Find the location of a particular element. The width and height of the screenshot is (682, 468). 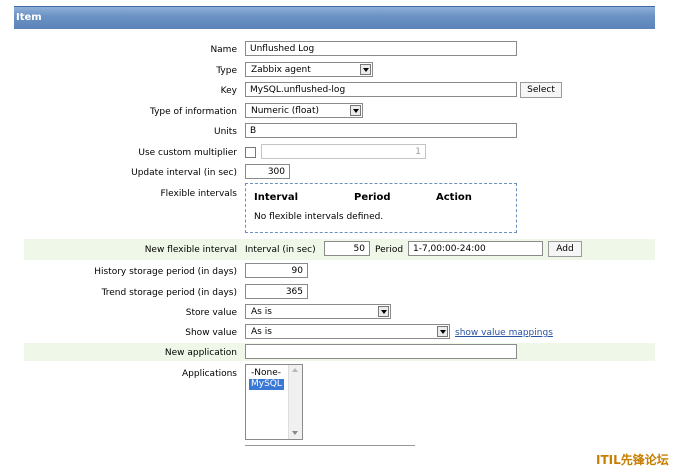

store-value-label: Store value is located at coordinates (211, 313).